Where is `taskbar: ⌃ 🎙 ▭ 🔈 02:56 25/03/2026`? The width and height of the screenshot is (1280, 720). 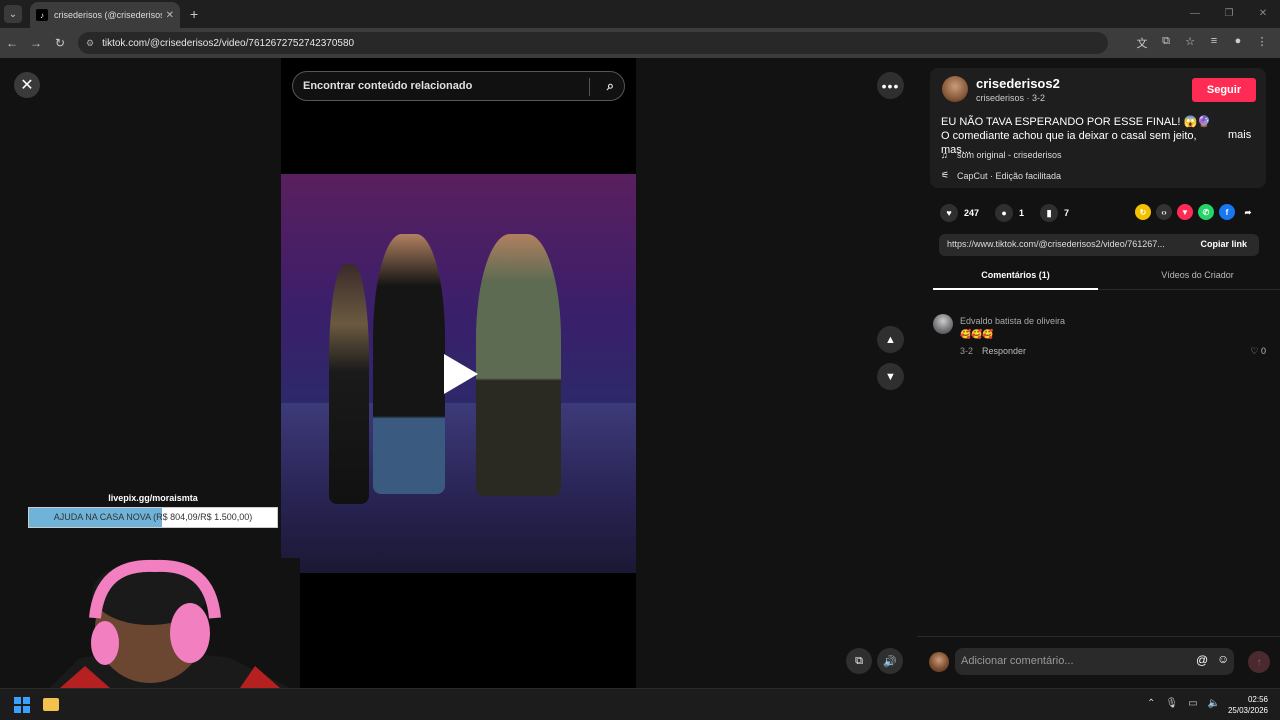
taskbar: ⌃ 🎙 ▭ 🔈 02:56 25/03/2026 is located at coordinates (640, 704).